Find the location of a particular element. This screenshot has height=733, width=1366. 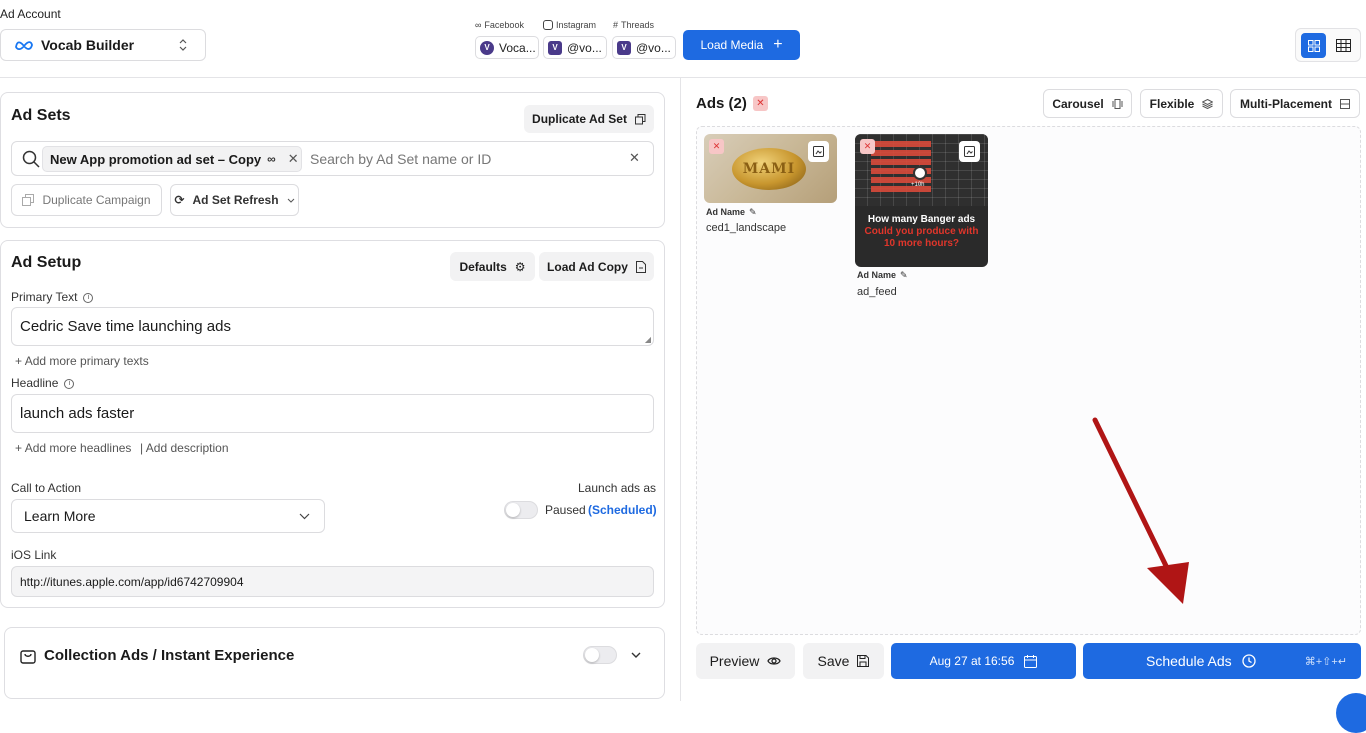

flexible-button: Flexible is located at coordinates (1181, 103).